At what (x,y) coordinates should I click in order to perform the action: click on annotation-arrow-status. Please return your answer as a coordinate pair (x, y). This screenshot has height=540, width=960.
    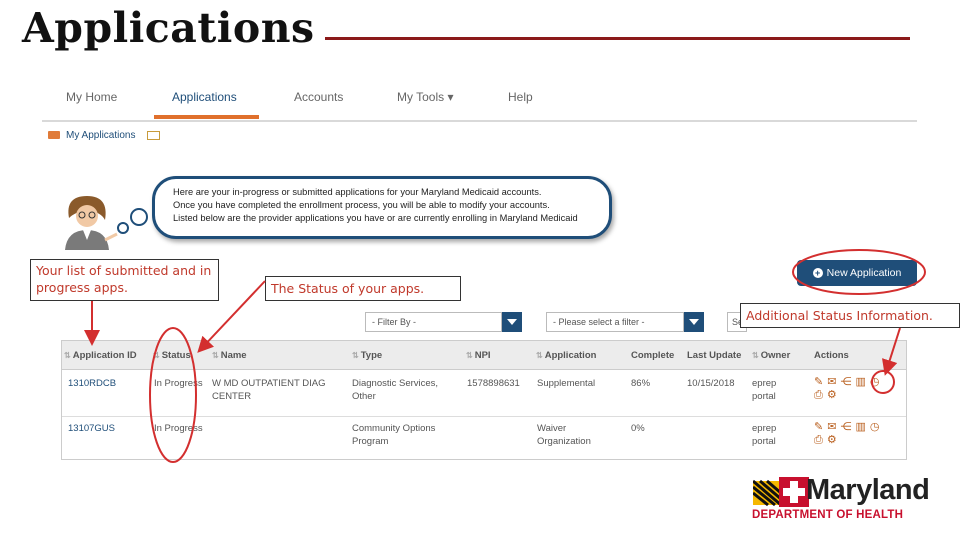
    Looking at the image, I should click on (231, 316).